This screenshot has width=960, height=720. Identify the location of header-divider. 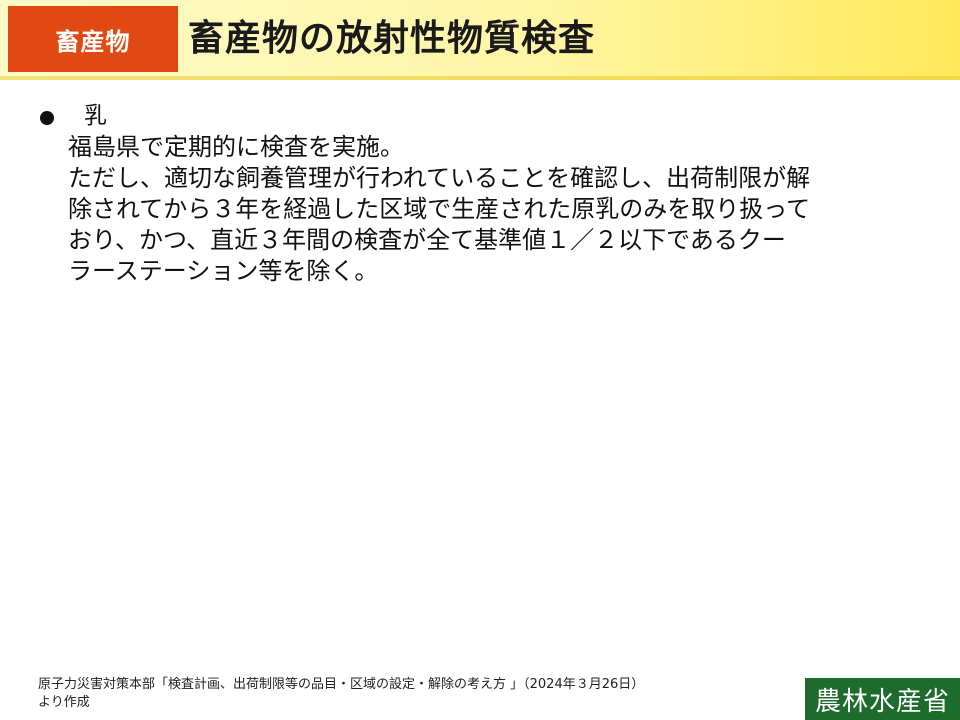
(480, 78).